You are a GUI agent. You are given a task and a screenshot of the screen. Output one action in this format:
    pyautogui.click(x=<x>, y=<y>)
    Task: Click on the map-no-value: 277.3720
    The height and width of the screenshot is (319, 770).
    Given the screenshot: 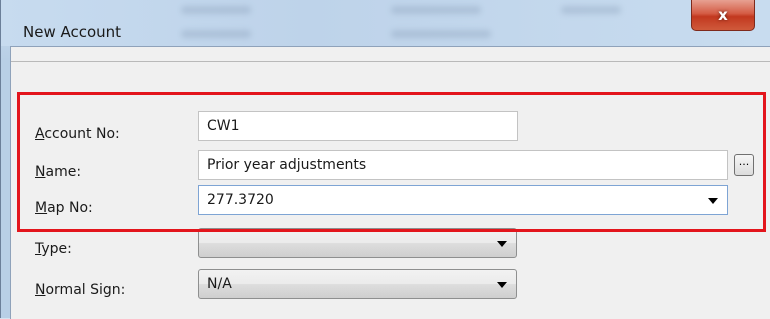 What is the action you would take?
    pyautogui.click(x=240, y=200)
    